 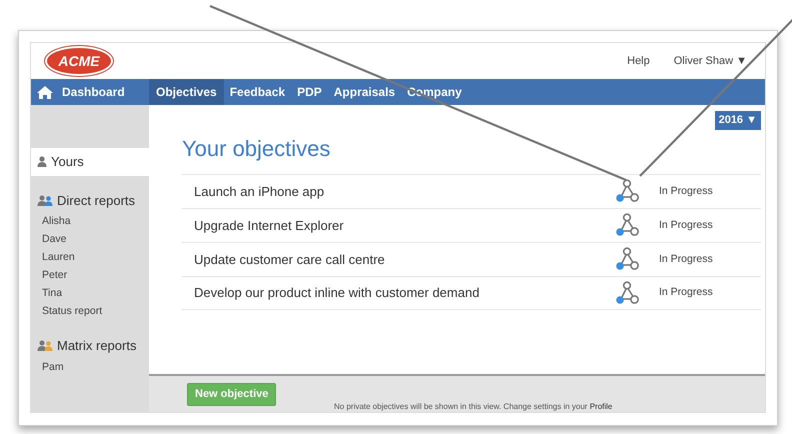 What do you see at coordinates (737, 120) in the screenshot?
I see `year-dropdown: 2016 ▼` at bounding box center [737, 120].